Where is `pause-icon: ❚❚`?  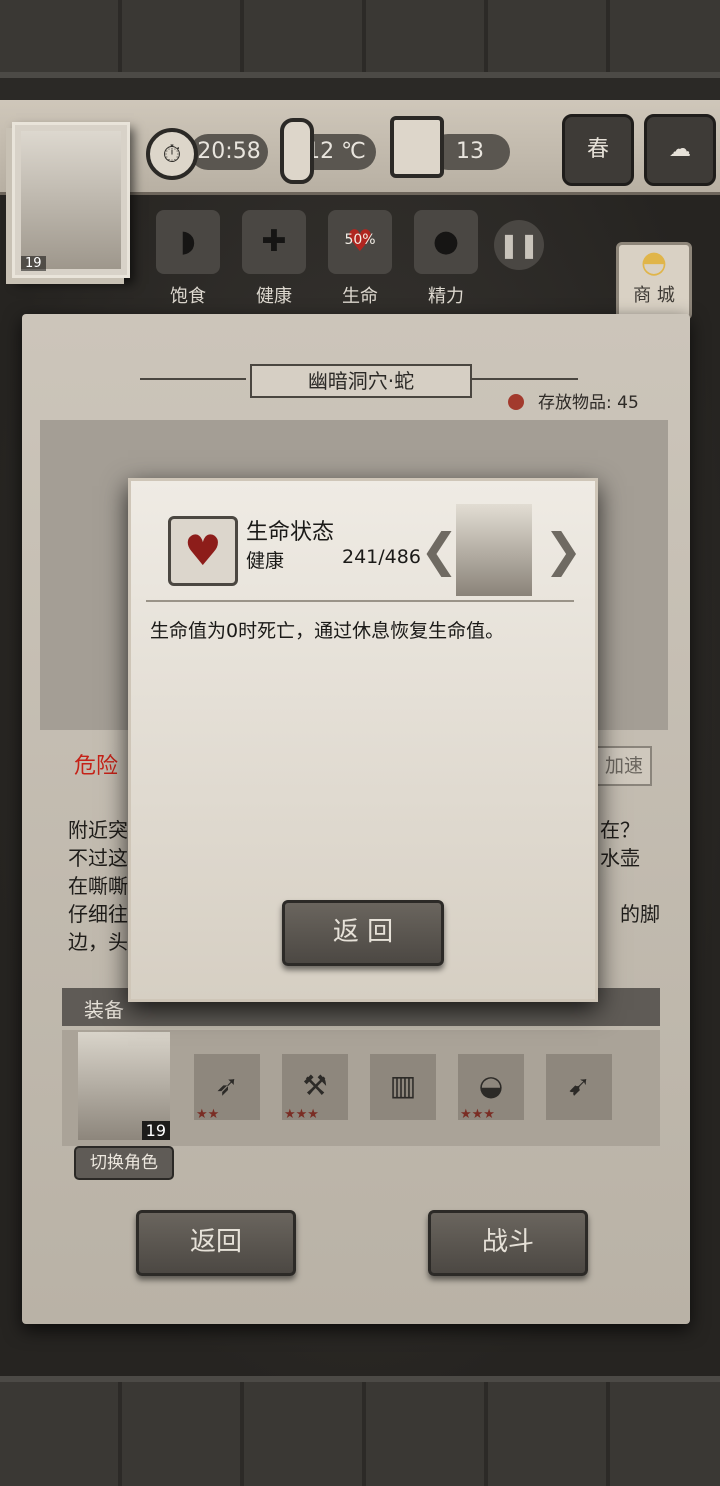 pause-icon: ❚❚ is located at coordinates (519, 245).